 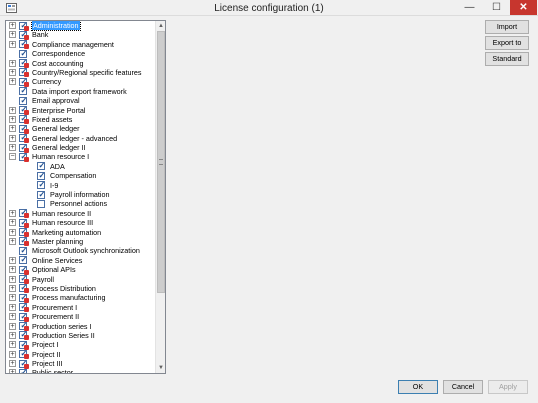 What do you see at coordinates (81, 72) in the screenshot?
I see `tree-row: +✓Country/Regional specific features` at bounding box center [81, 72].